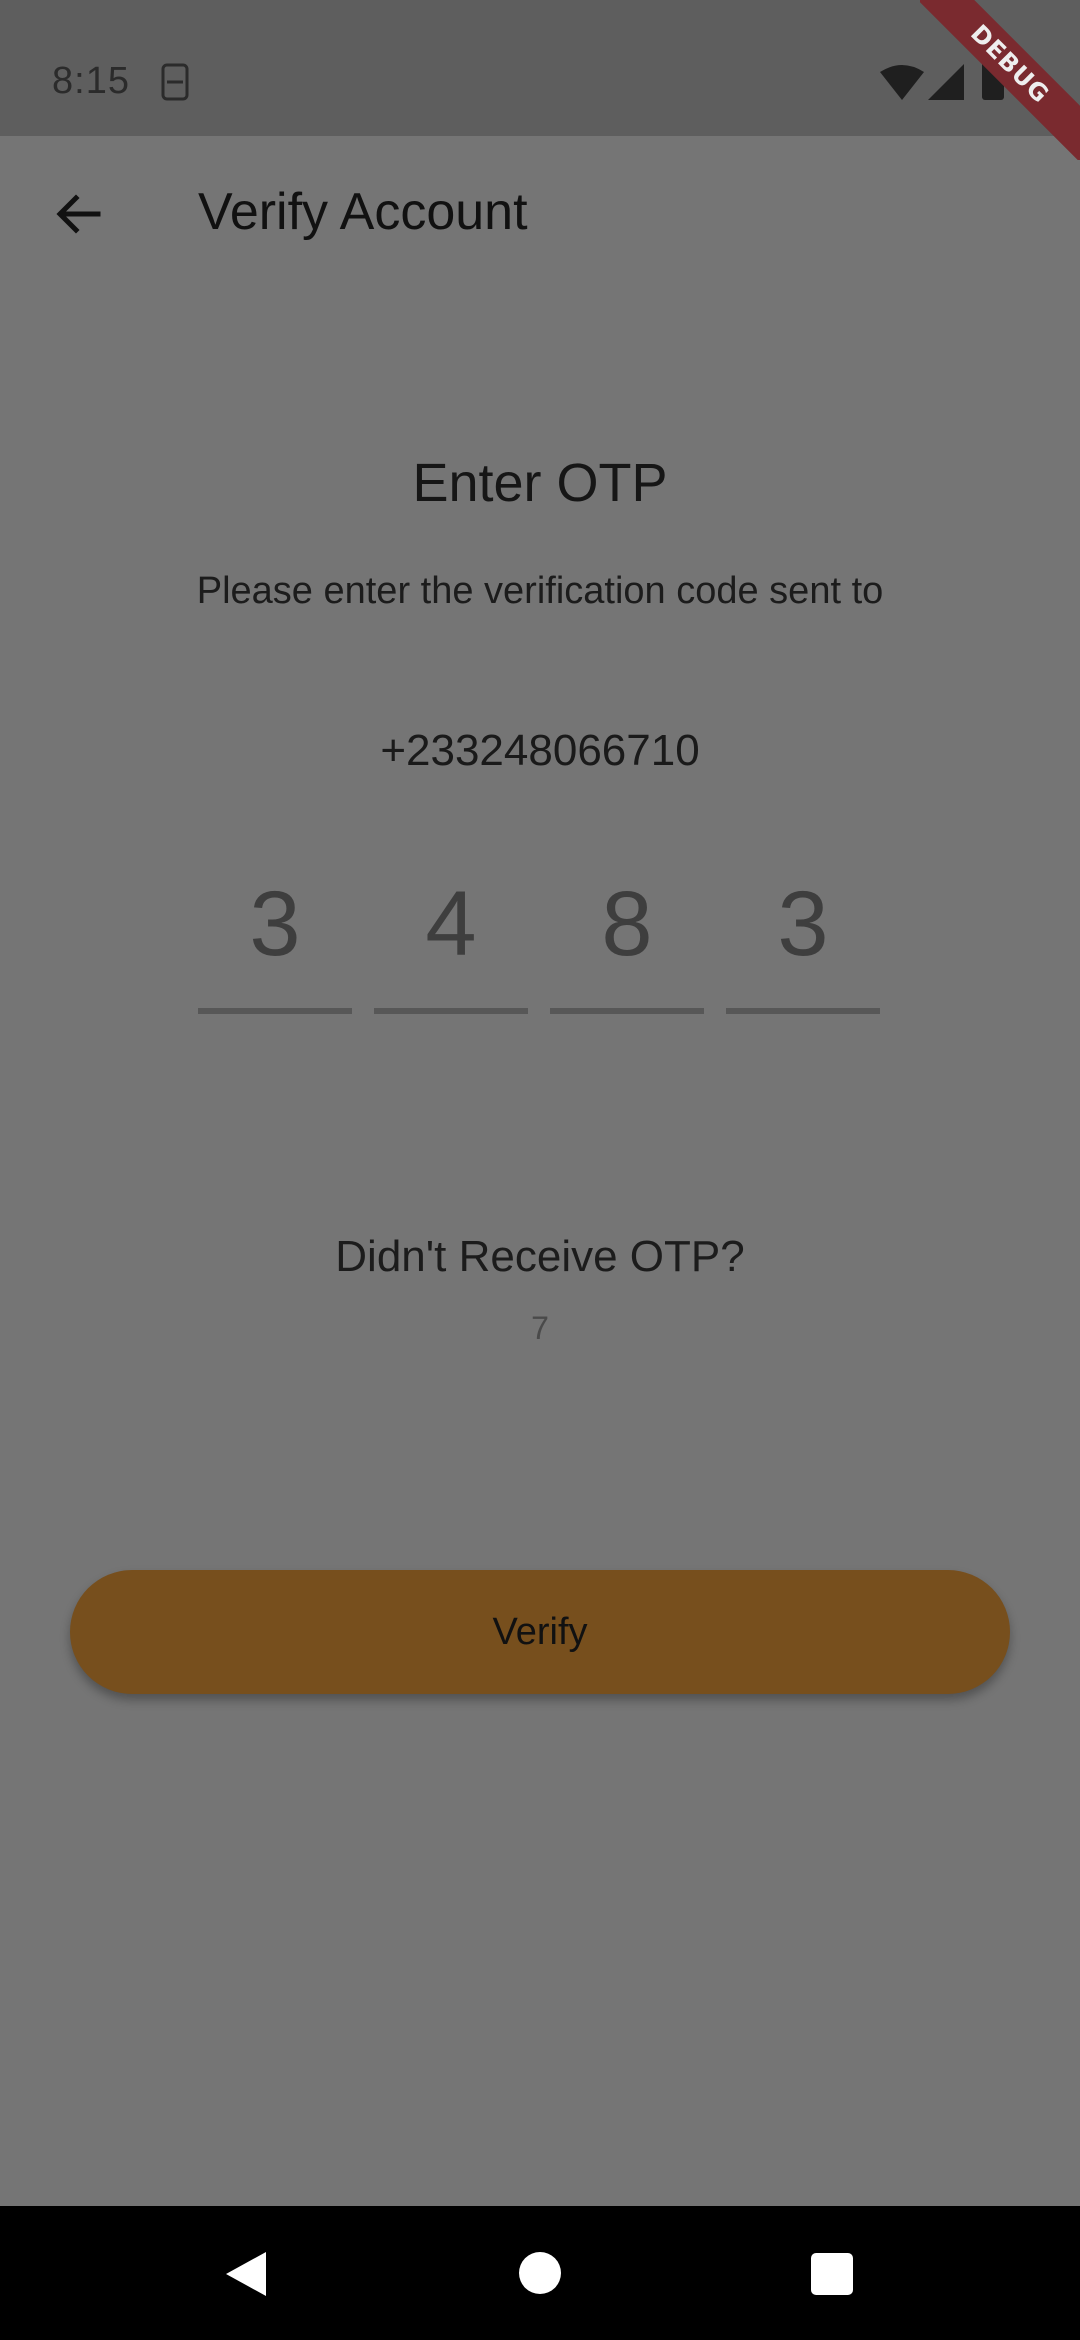 The width and height of the screenshot is (1080, 2340). What do you see at coordinates (540, 1257) in the screenshot?
I see `resend-otp-link: Didn't Receive OTP?` at bounding box center [540, 1257].